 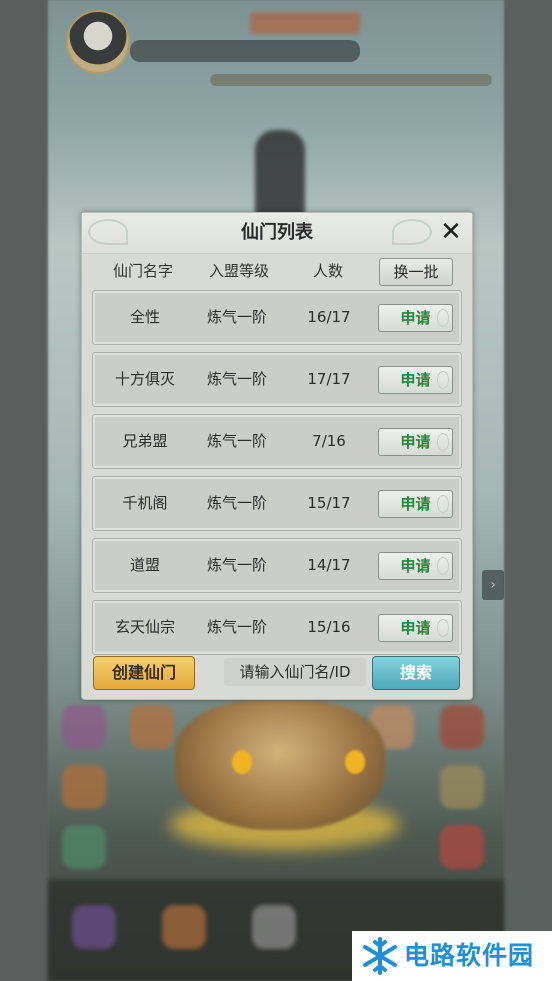 I want to click on left-letterbox, so click(x=24, y=490).